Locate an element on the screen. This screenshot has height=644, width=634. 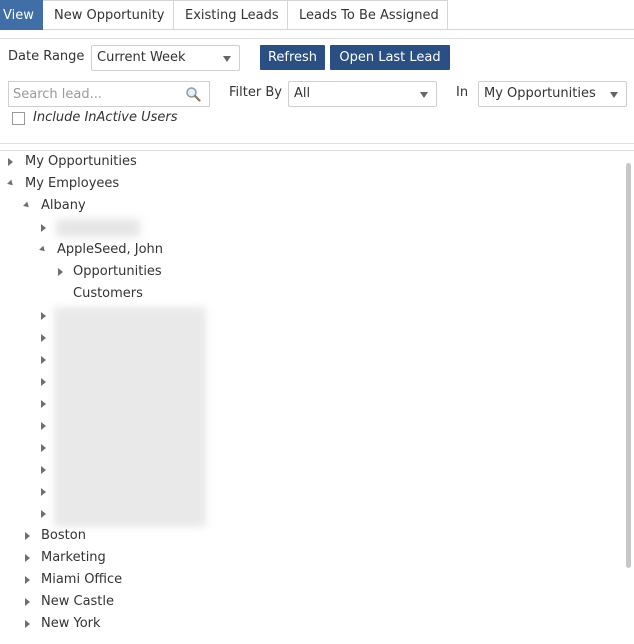
tree-label: Customers is located at coordinates (108, 293).